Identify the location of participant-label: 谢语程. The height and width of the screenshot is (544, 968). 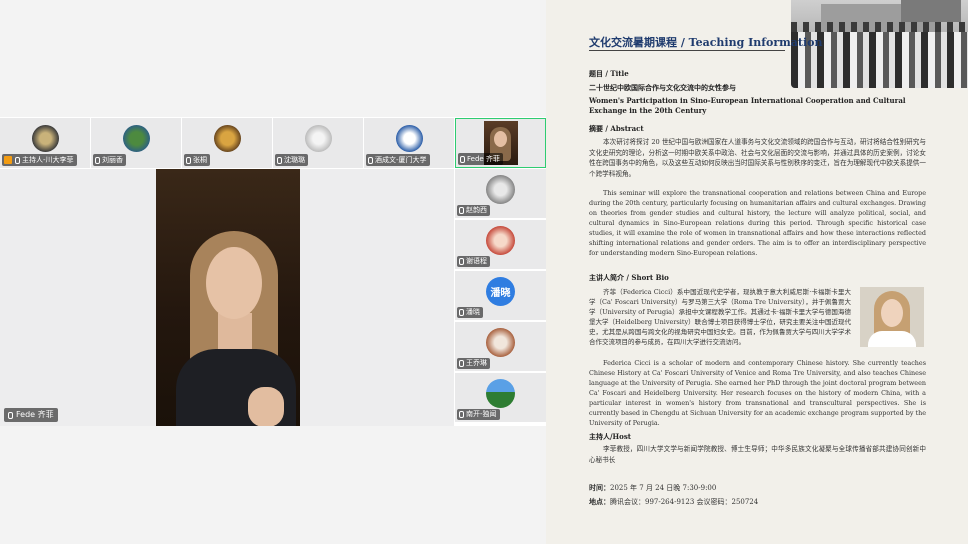
(473, 261).